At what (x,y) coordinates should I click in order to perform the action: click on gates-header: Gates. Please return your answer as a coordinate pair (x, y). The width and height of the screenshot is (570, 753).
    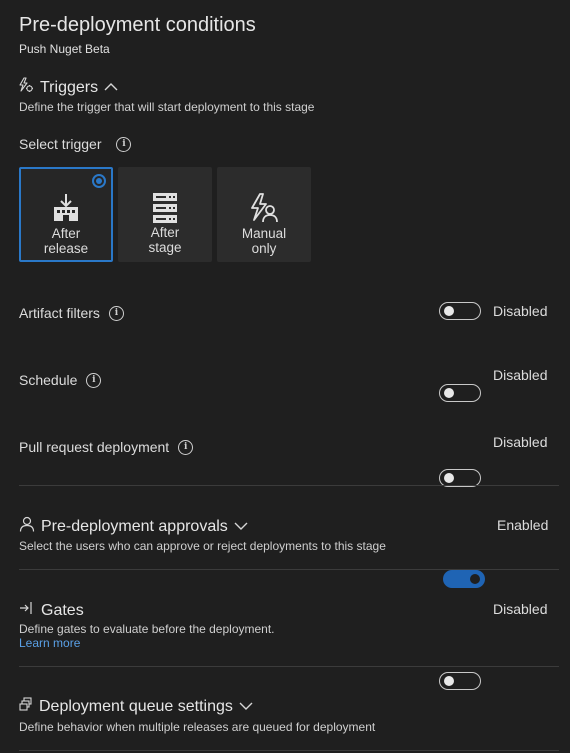
    Looking at the image, I should click on (51, 610).